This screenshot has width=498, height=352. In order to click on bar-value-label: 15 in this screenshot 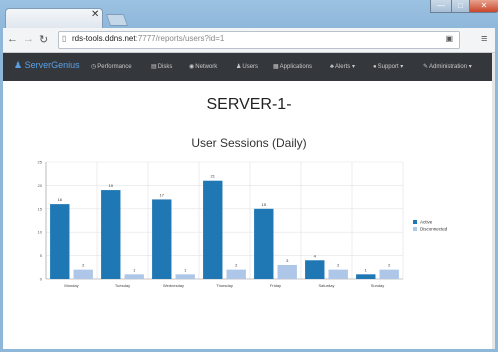, I will do `click(264, 204)`.